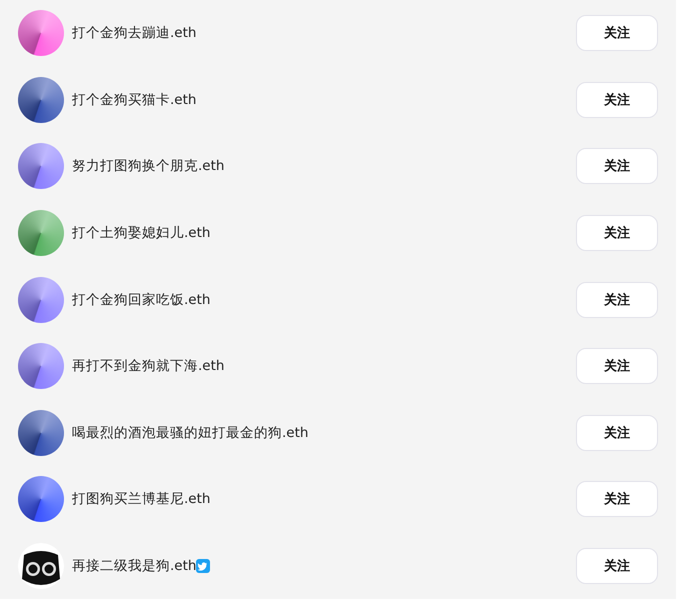 The image size is (680, 600). Describe the element at coordinates (338, 166) in the screenshot. I see `user-row: 努力打图狗换个朋克.eth 关注` at that location.